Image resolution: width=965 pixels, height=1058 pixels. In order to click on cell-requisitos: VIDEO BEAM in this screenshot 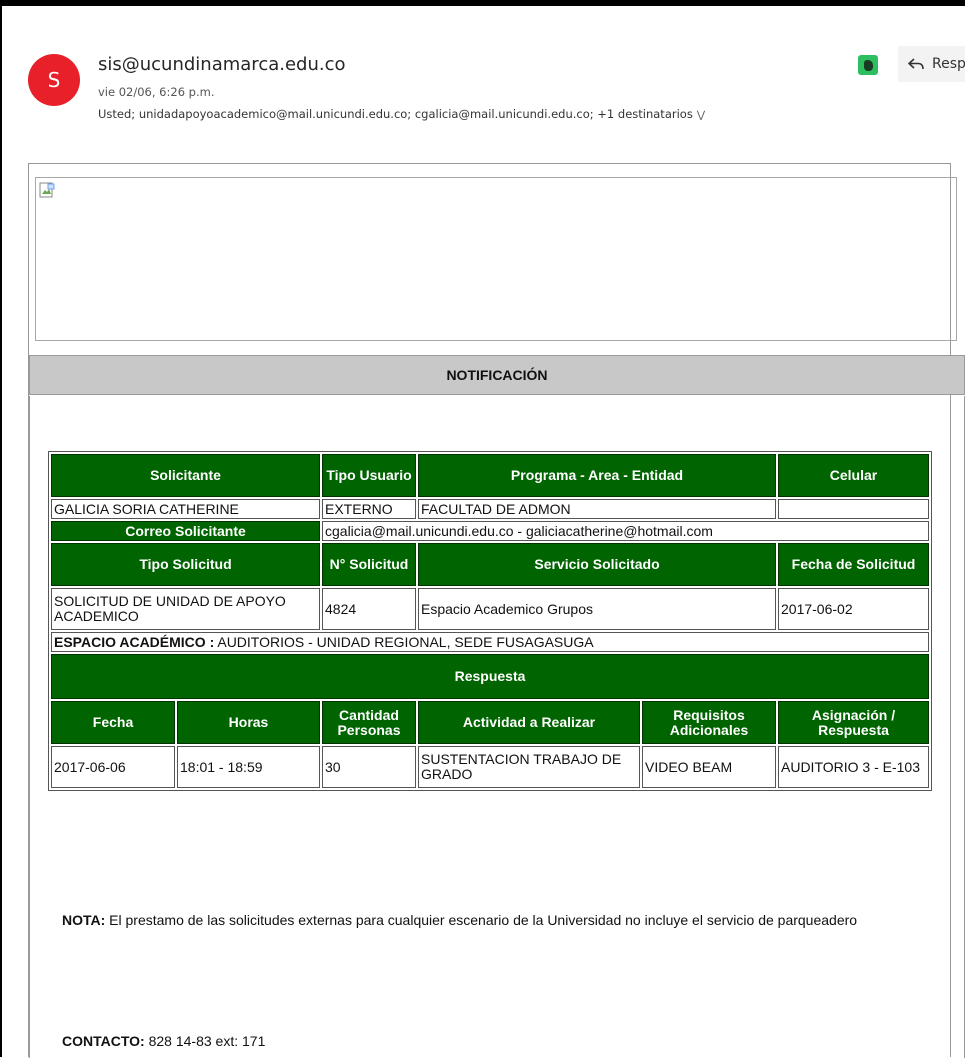, I will do `click(709, 767)`.